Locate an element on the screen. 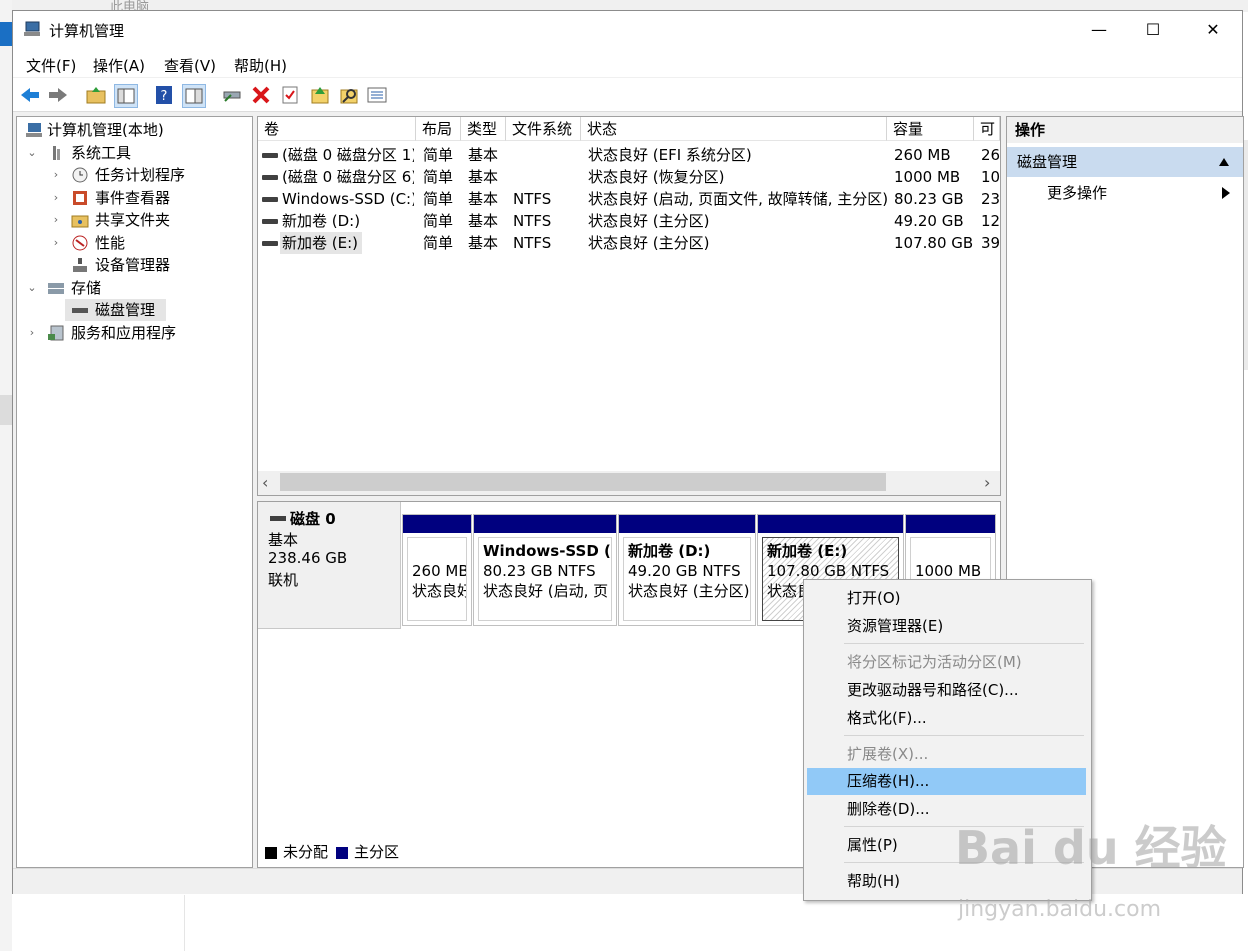 This screenshot has width=1248, height=951. menu-item-open: 打开(O) is located at coordinates (946, 598).